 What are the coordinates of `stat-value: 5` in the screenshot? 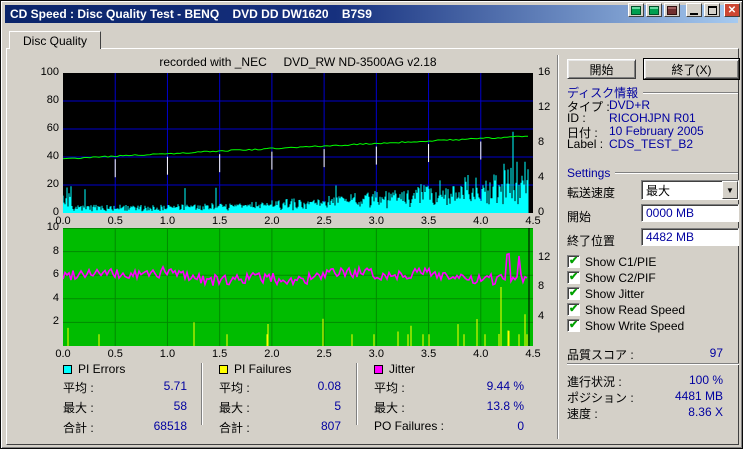 It's located at (337, 406).